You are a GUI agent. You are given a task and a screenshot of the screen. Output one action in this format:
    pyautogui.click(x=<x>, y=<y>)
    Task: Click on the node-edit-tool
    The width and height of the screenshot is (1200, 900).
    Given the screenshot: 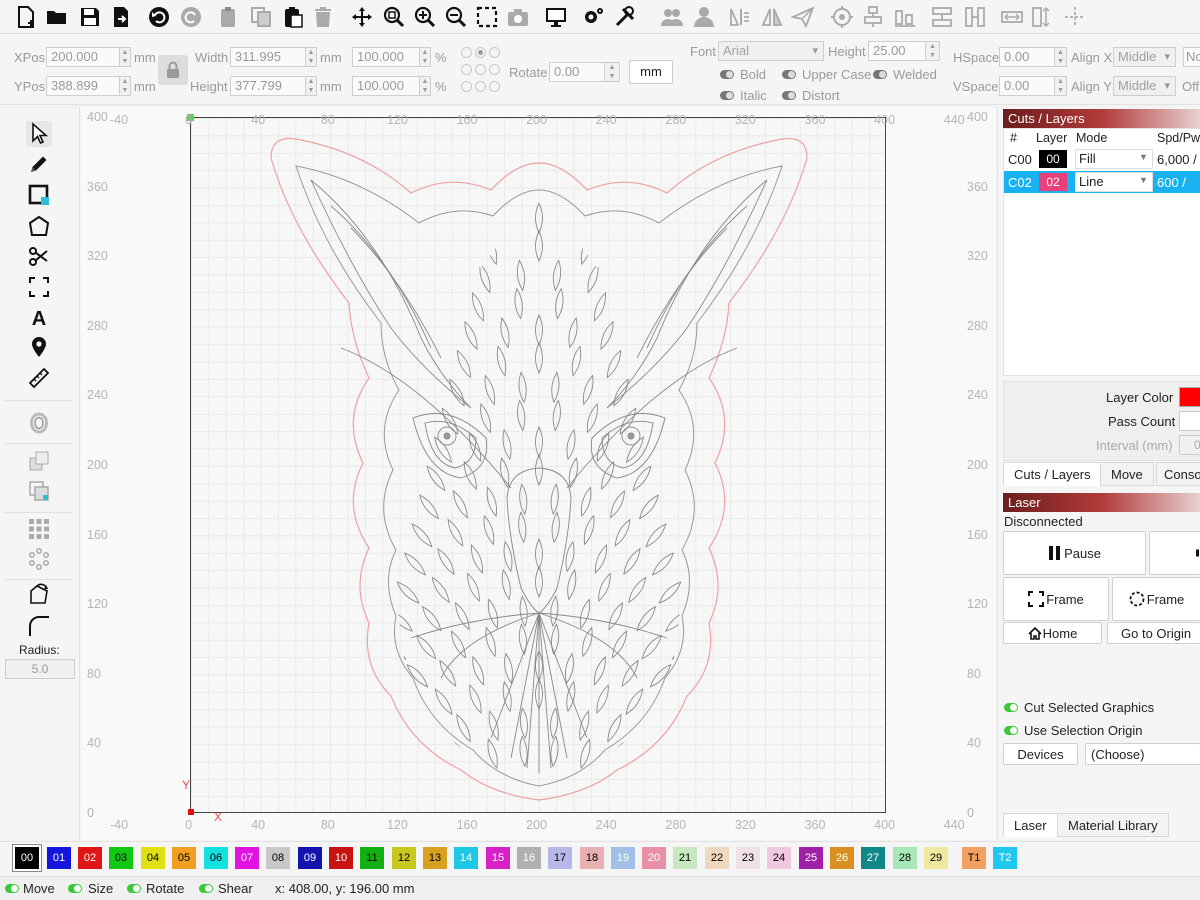 What is the action you would take?
    pyautogui.click(x=39, y=595)
    